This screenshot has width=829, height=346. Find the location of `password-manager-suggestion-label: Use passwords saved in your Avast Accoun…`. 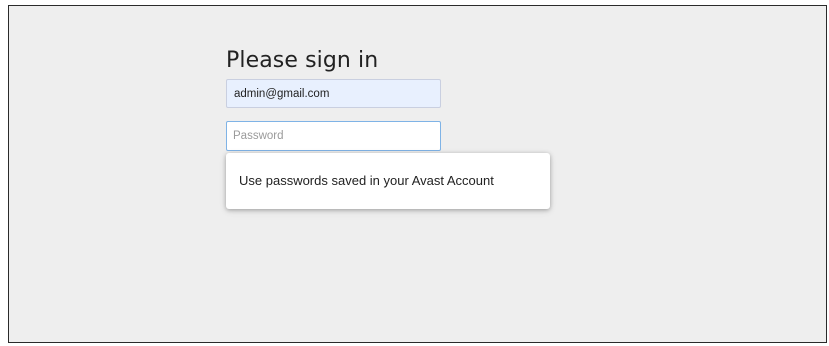

password-manager-suggestion-label: Use passwords saved in your Avast Accoun… is located at coordinates (366, 180).